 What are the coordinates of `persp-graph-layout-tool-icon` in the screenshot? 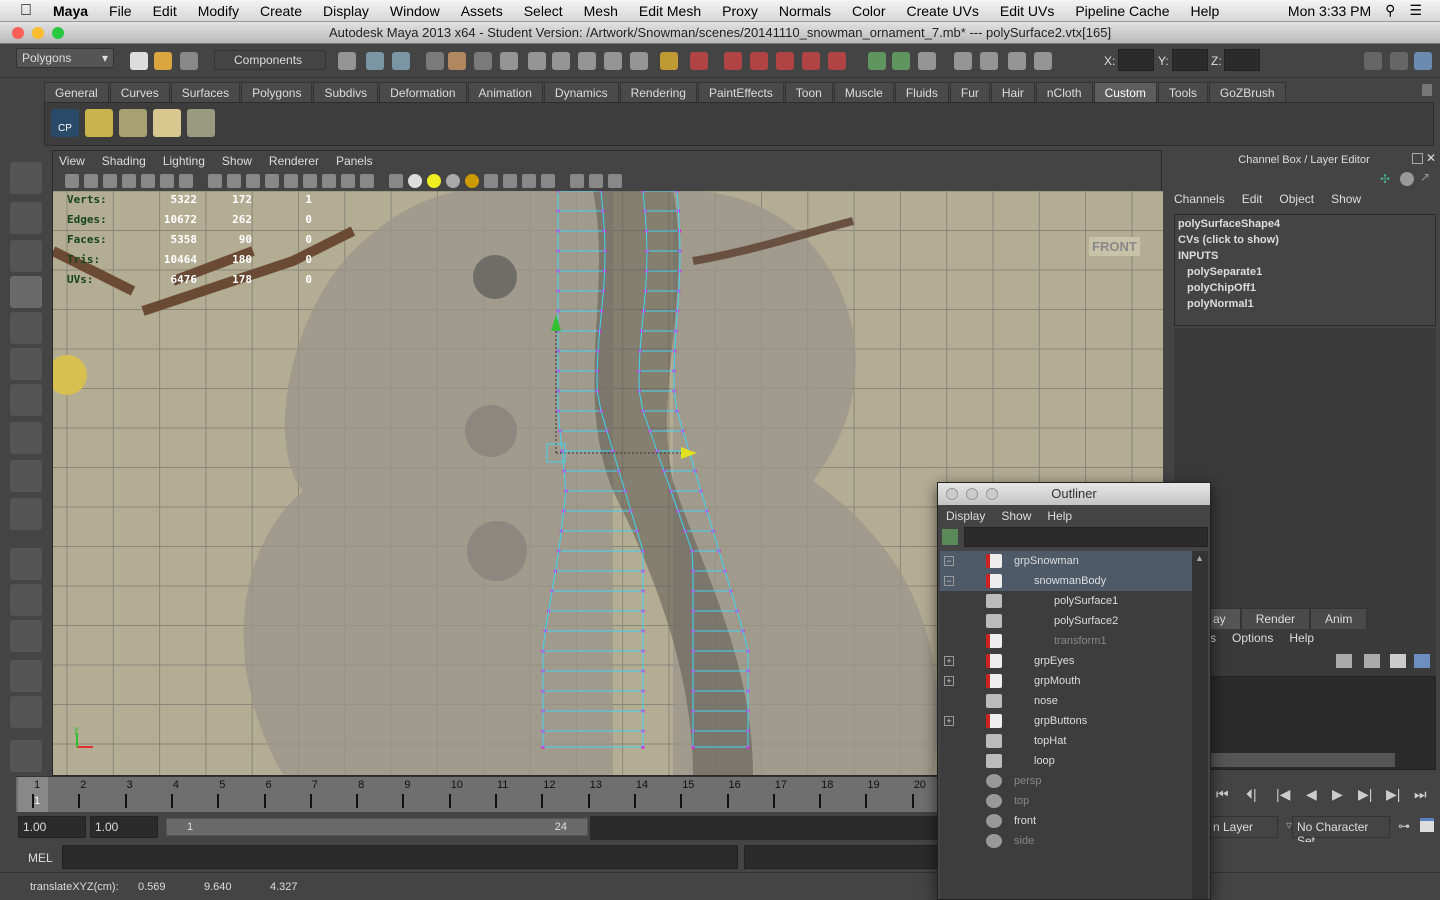 It's located at (26, 676).